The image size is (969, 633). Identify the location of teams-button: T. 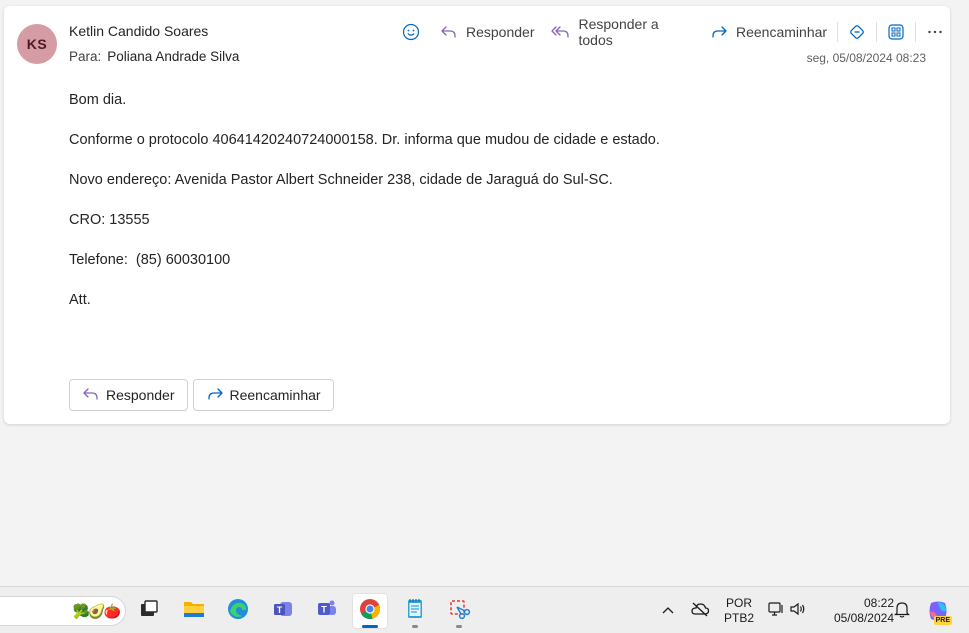
(327, 611).